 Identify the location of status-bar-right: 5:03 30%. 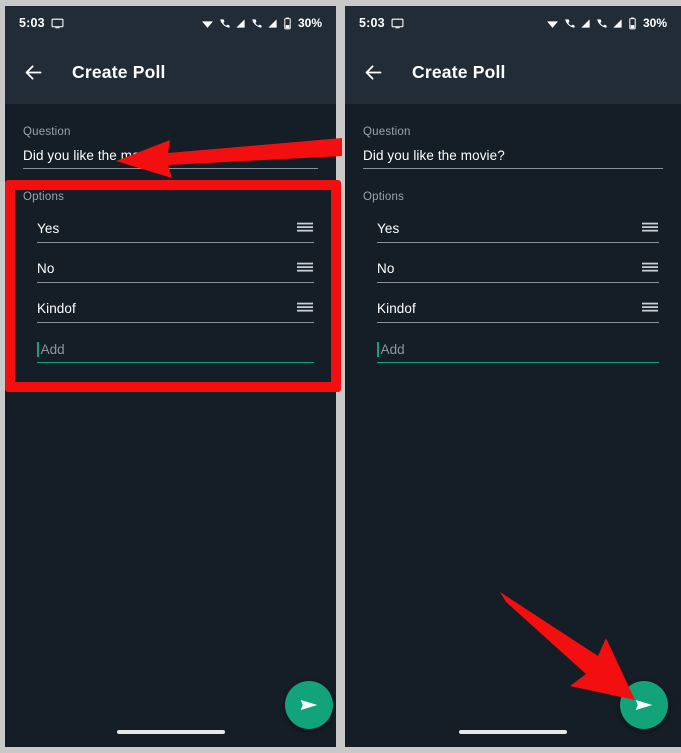
(513, 23).